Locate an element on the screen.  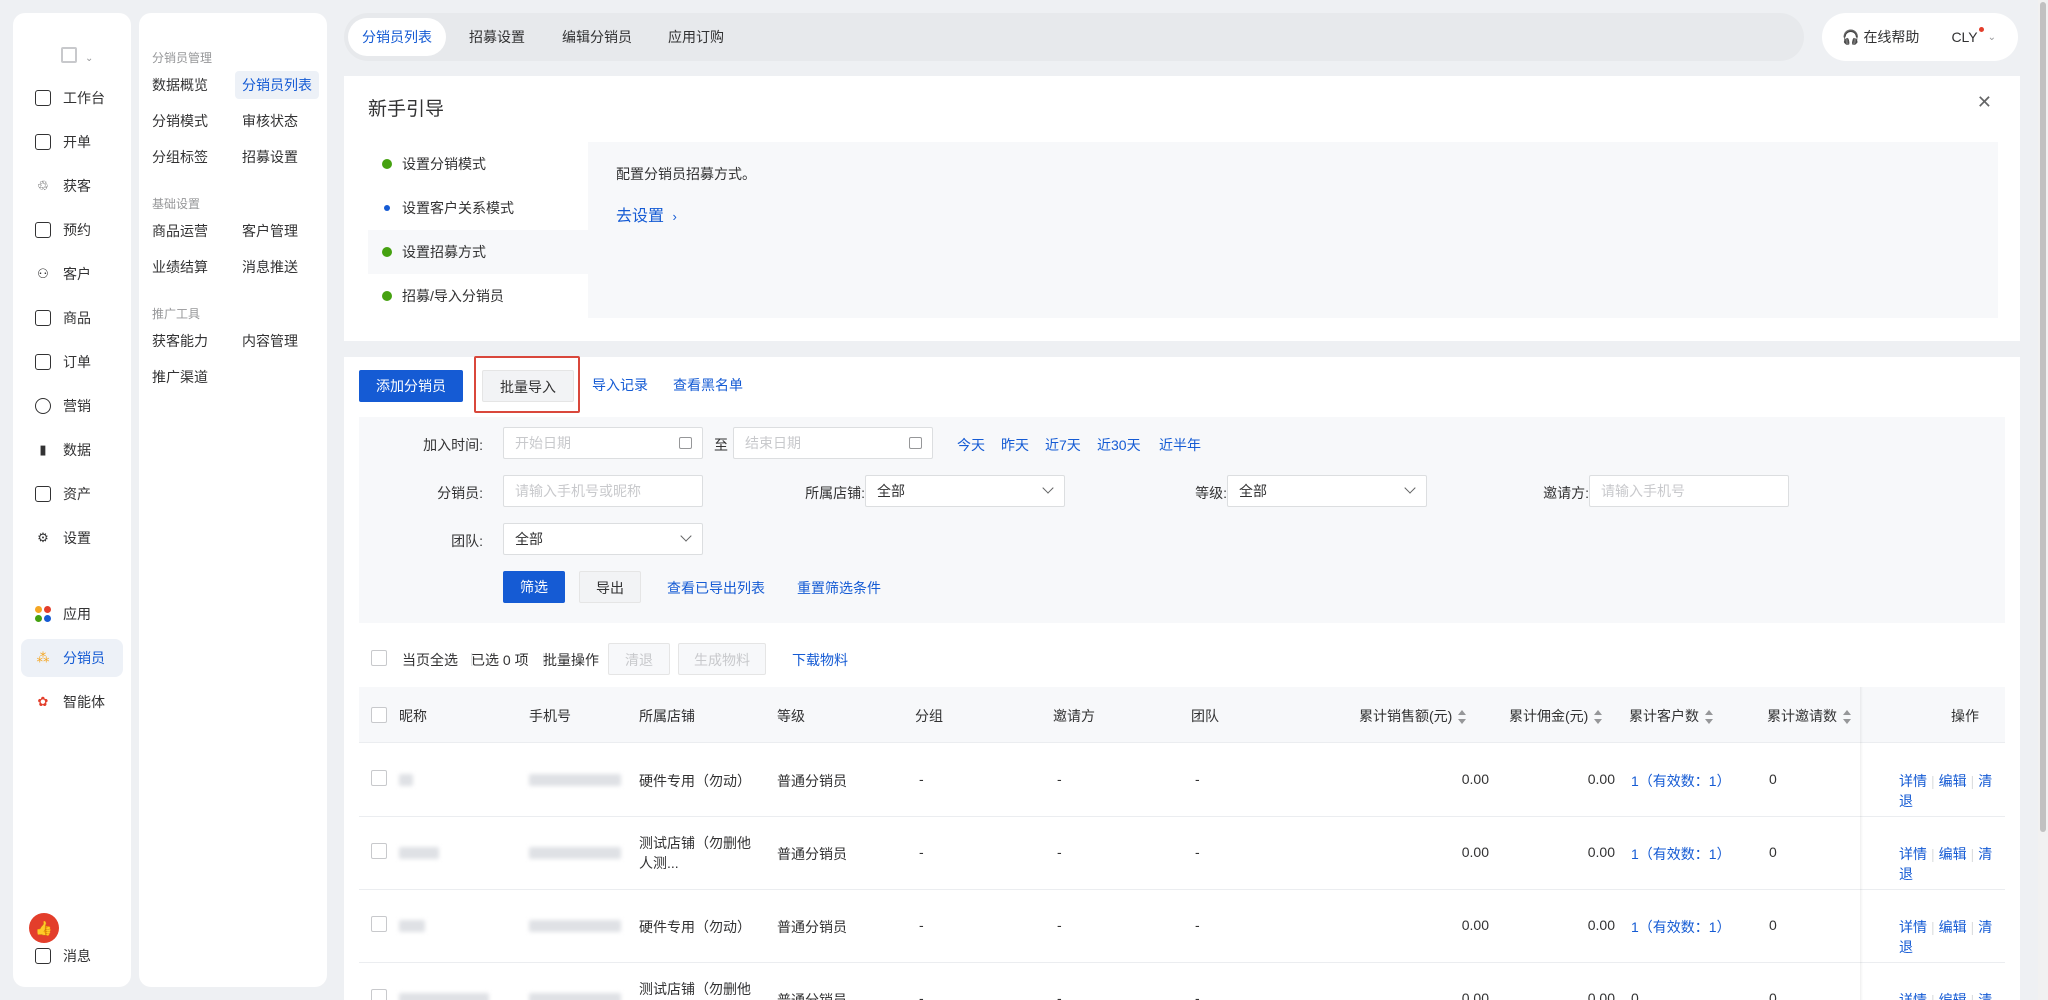
nav-item-label: 应用 is located at coordinates (77, 614).